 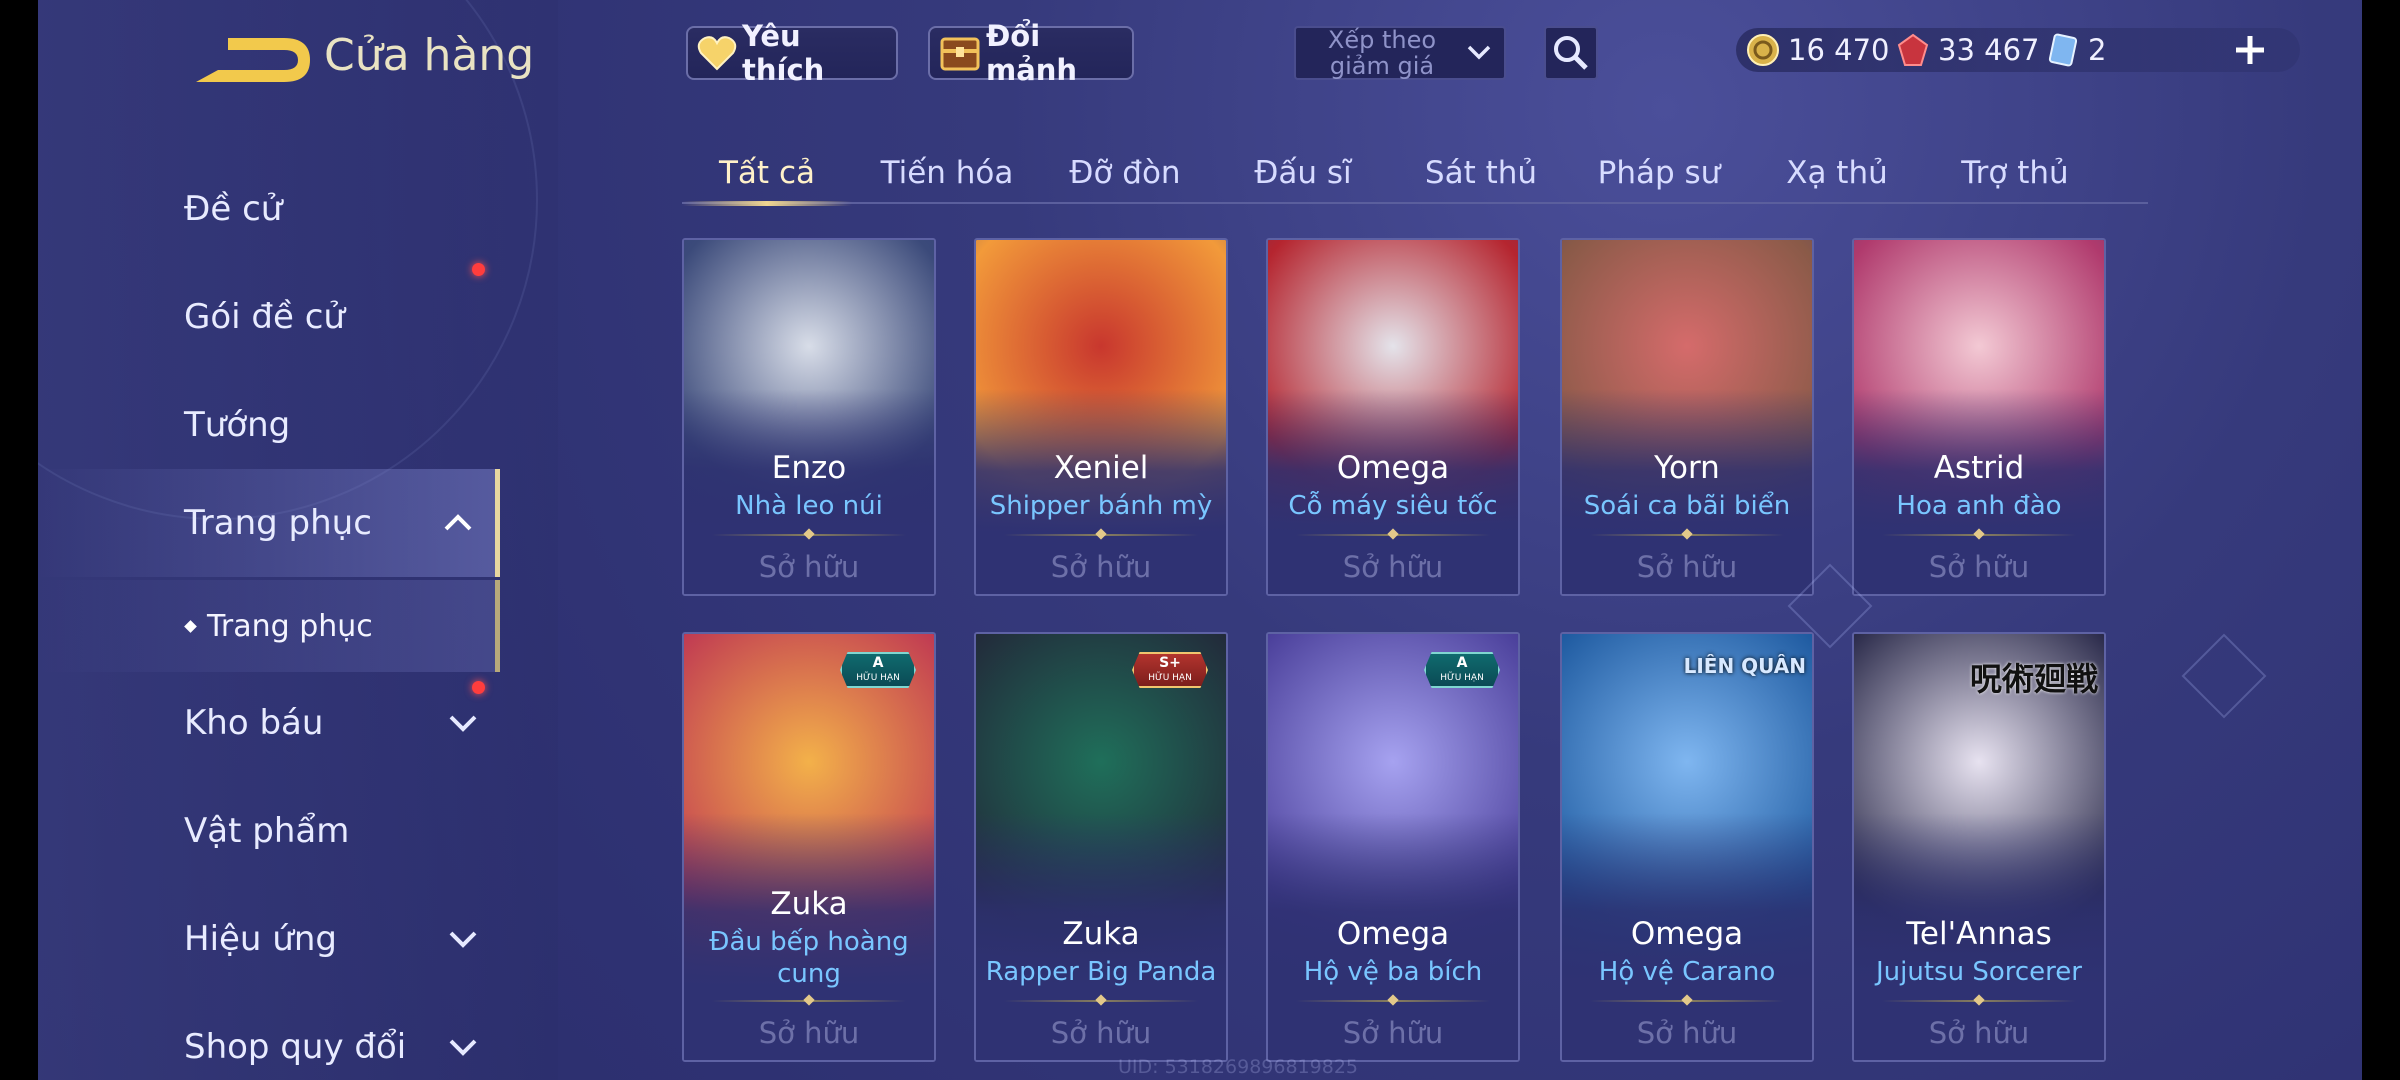 I want to click on sidebar-item-treasure: Kho báu, so click(x=269, y=723).